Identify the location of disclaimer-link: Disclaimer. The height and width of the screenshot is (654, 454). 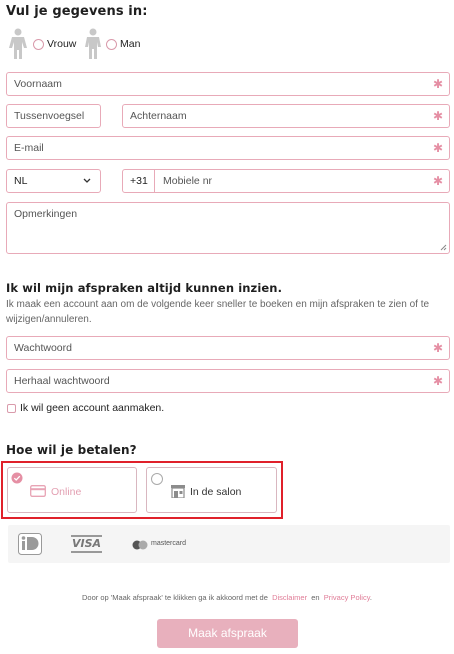
(289, 597).